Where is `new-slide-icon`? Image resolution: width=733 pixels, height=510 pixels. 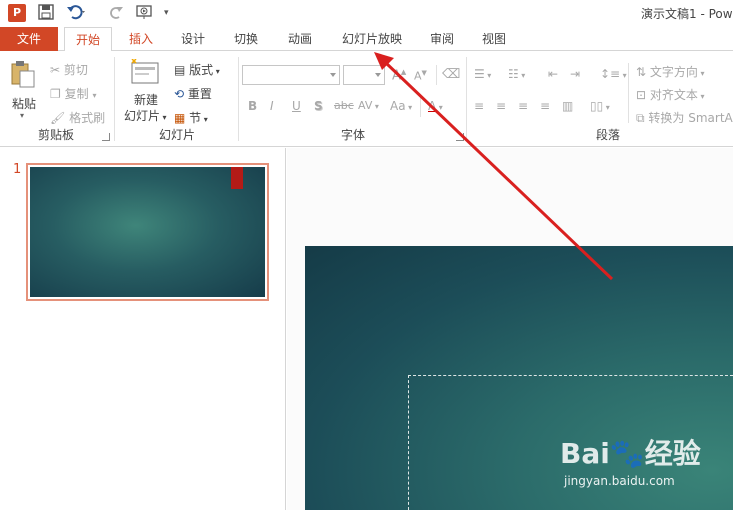 new-slide-icon is located at coordinates (145, 71).